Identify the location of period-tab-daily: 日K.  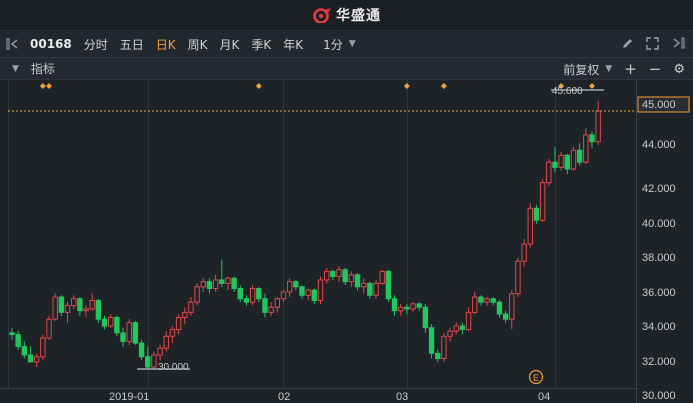
(166, 44).